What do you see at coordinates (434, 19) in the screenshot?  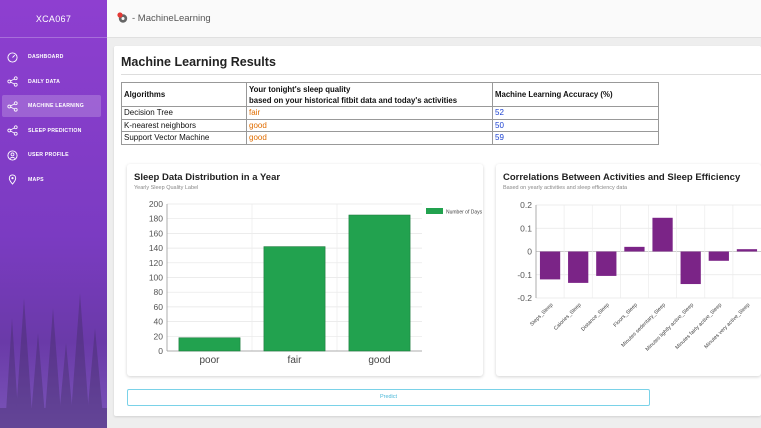 I see `top-bar: - MachineLearning` at bounding box center [434, 19].